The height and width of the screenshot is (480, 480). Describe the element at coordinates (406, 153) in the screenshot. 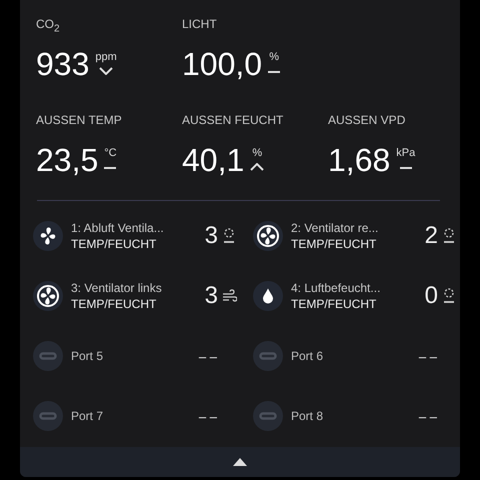

I see `unit-label: kPa` at that location.